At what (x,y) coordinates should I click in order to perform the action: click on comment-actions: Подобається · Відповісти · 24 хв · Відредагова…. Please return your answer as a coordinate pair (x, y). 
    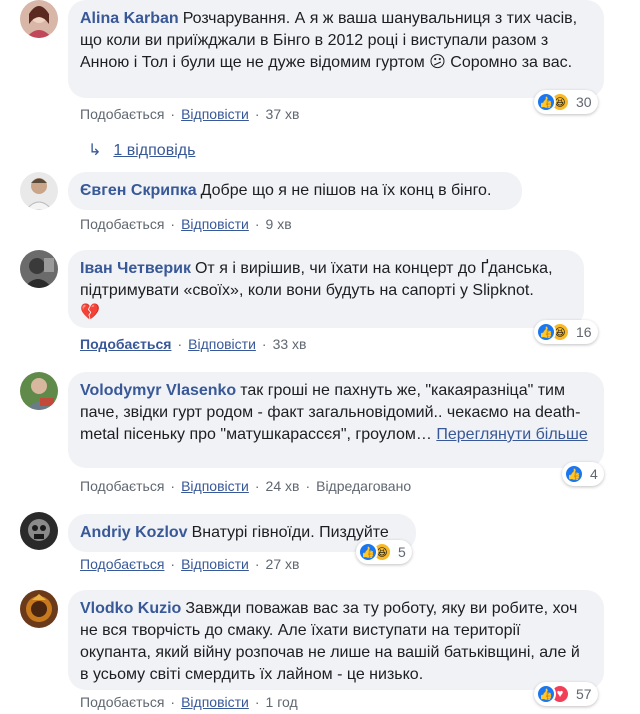
    Looking at the image, I should click on (246, 486).